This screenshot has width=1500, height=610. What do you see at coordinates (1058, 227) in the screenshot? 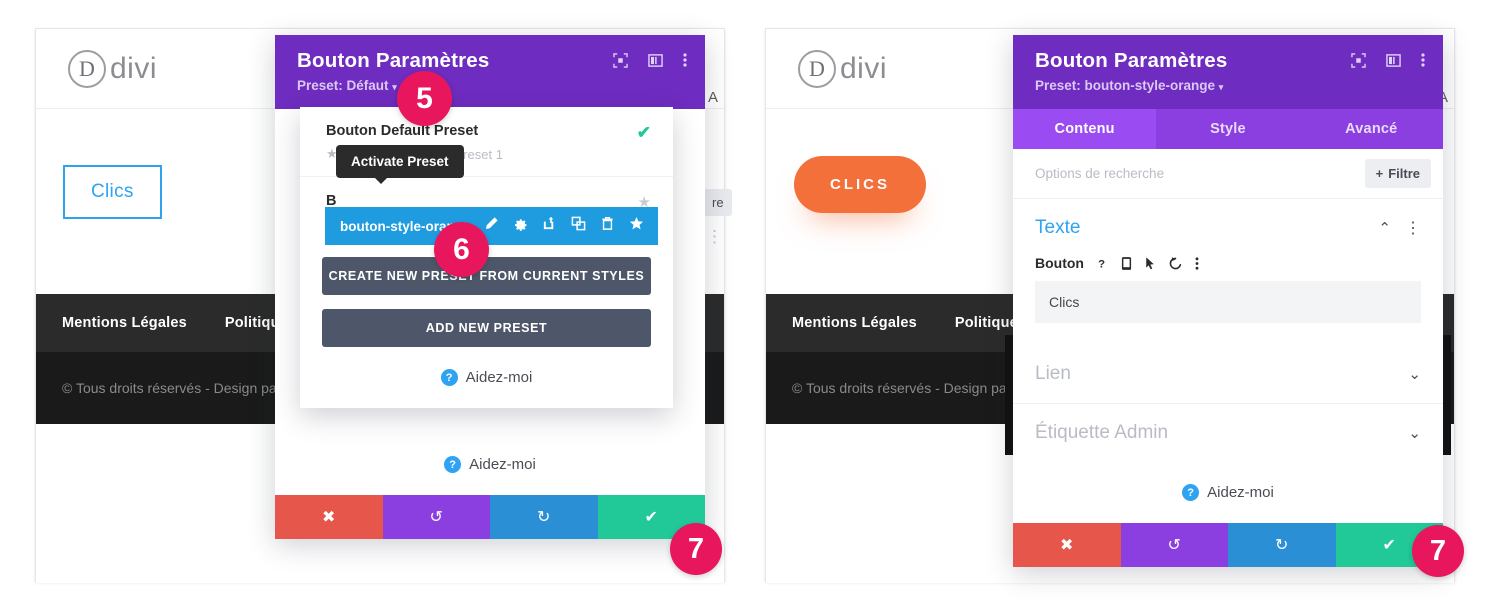
I see `section-texte-label: Texte` at bounding box center [1058, 227].